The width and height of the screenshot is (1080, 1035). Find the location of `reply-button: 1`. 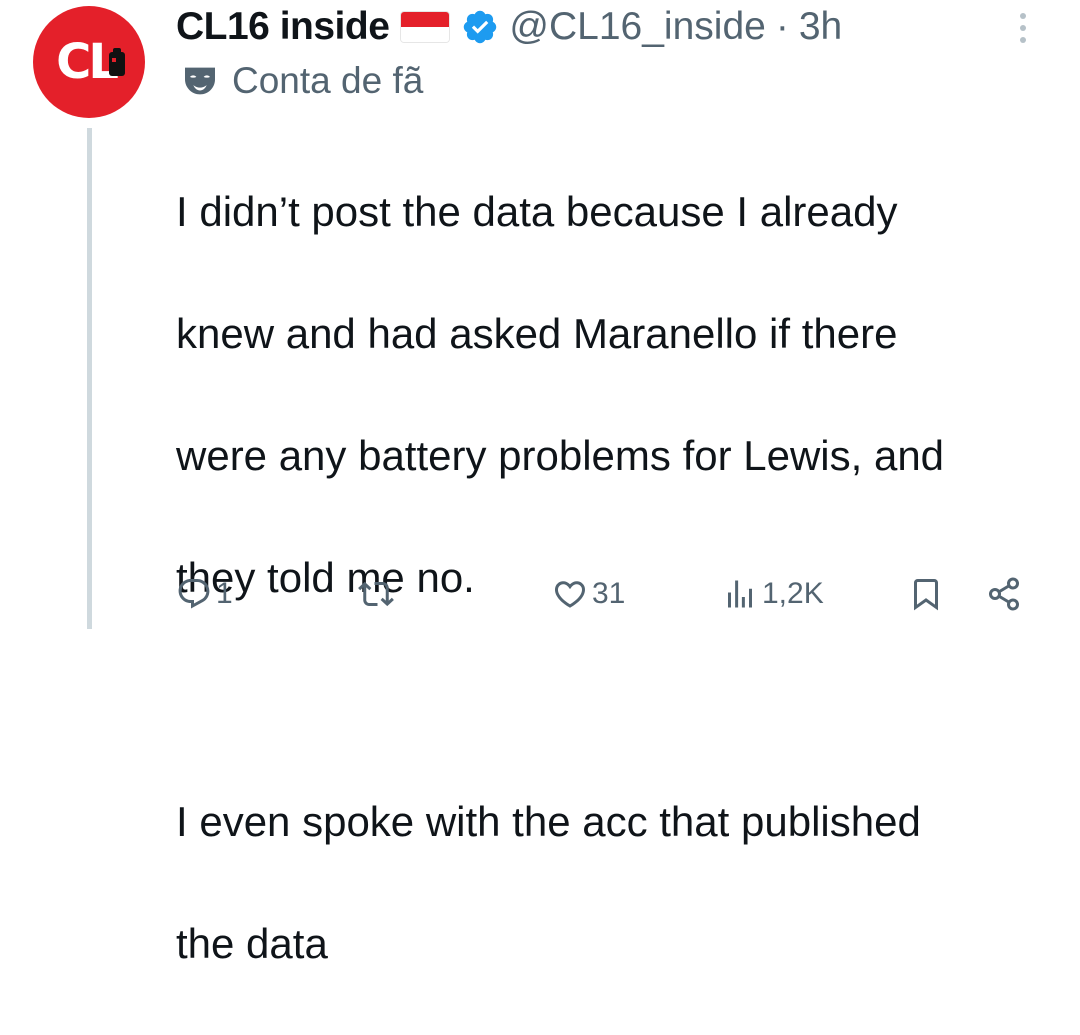

reply-button: 1 is located at coordinates (204, 594).